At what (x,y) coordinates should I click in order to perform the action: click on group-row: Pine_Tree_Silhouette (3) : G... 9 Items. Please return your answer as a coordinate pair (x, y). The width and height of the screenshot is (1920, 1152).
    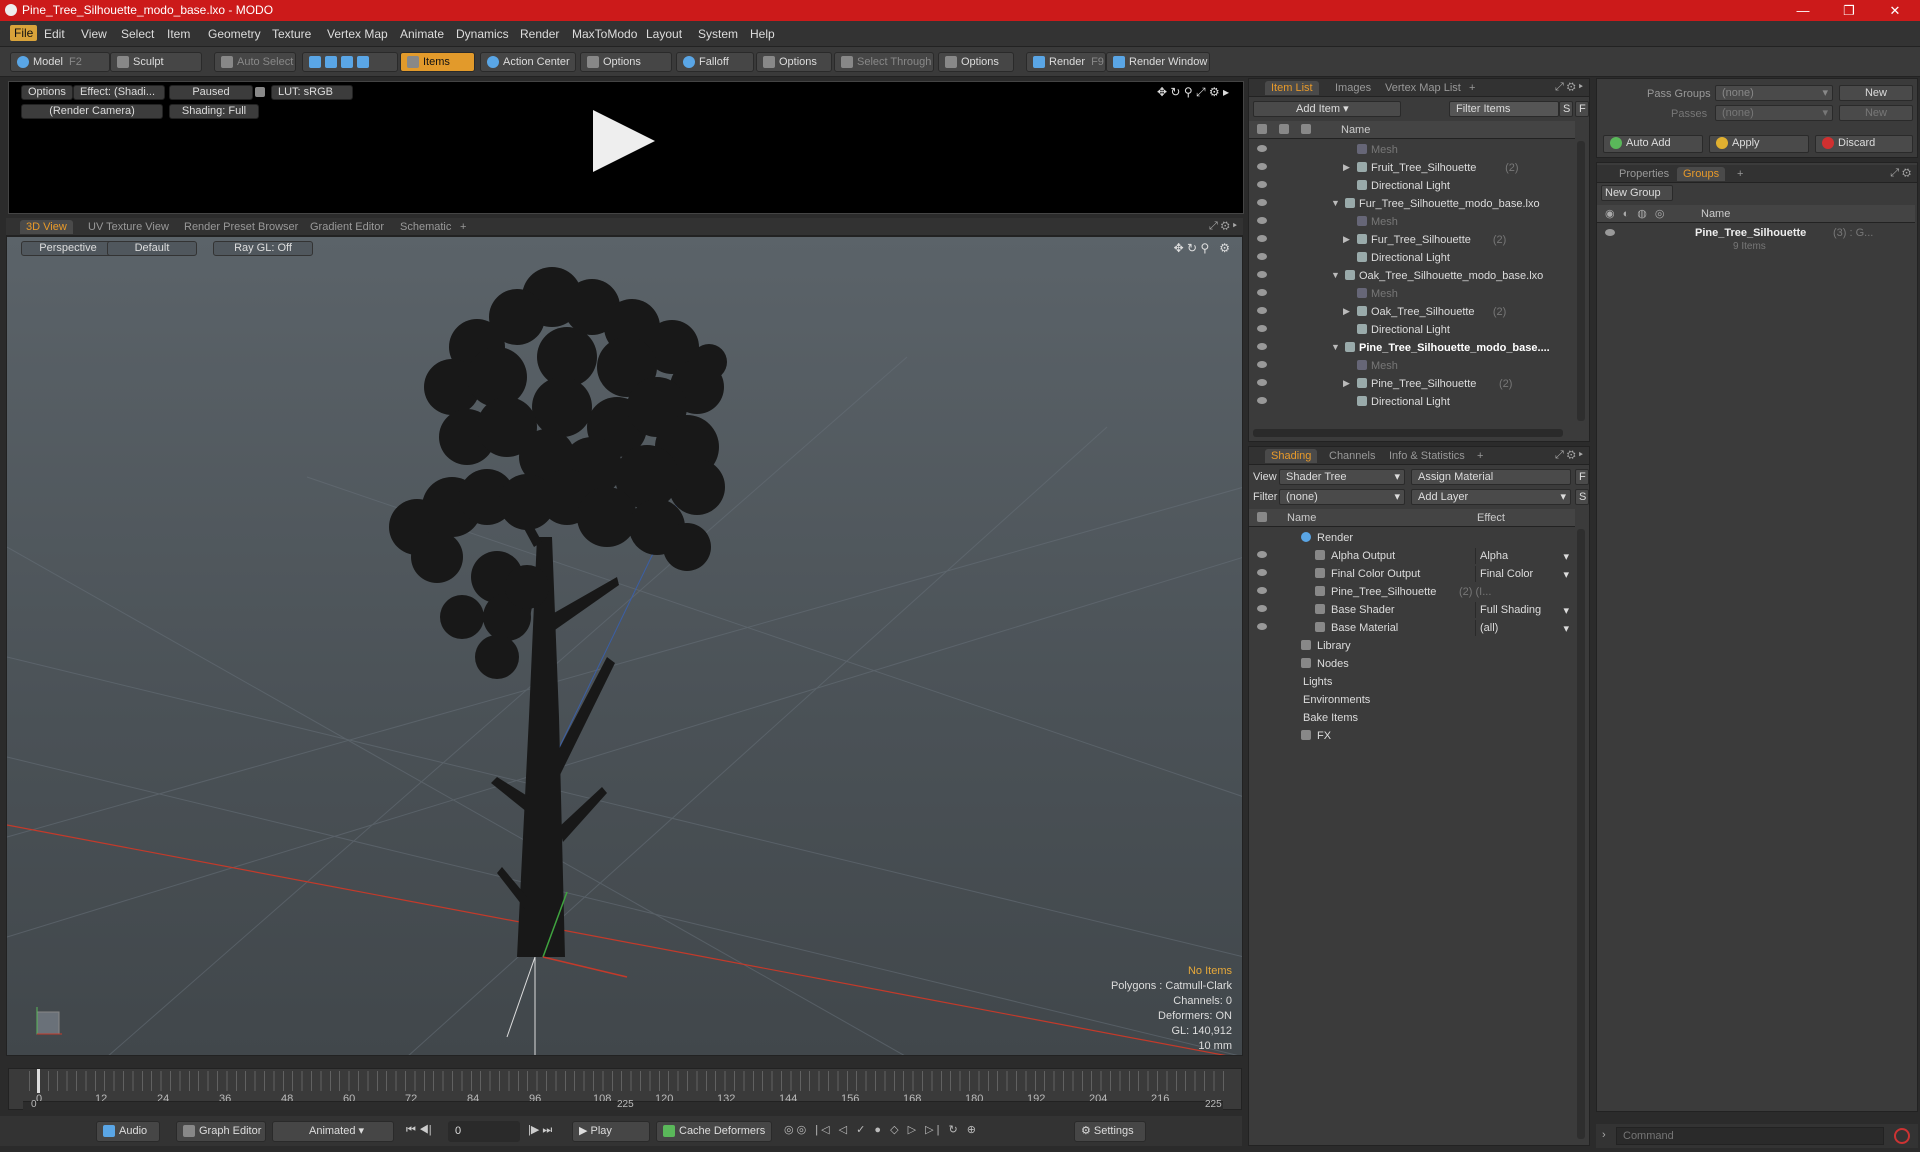
    Looking at the image, I should click on (1756, 240).